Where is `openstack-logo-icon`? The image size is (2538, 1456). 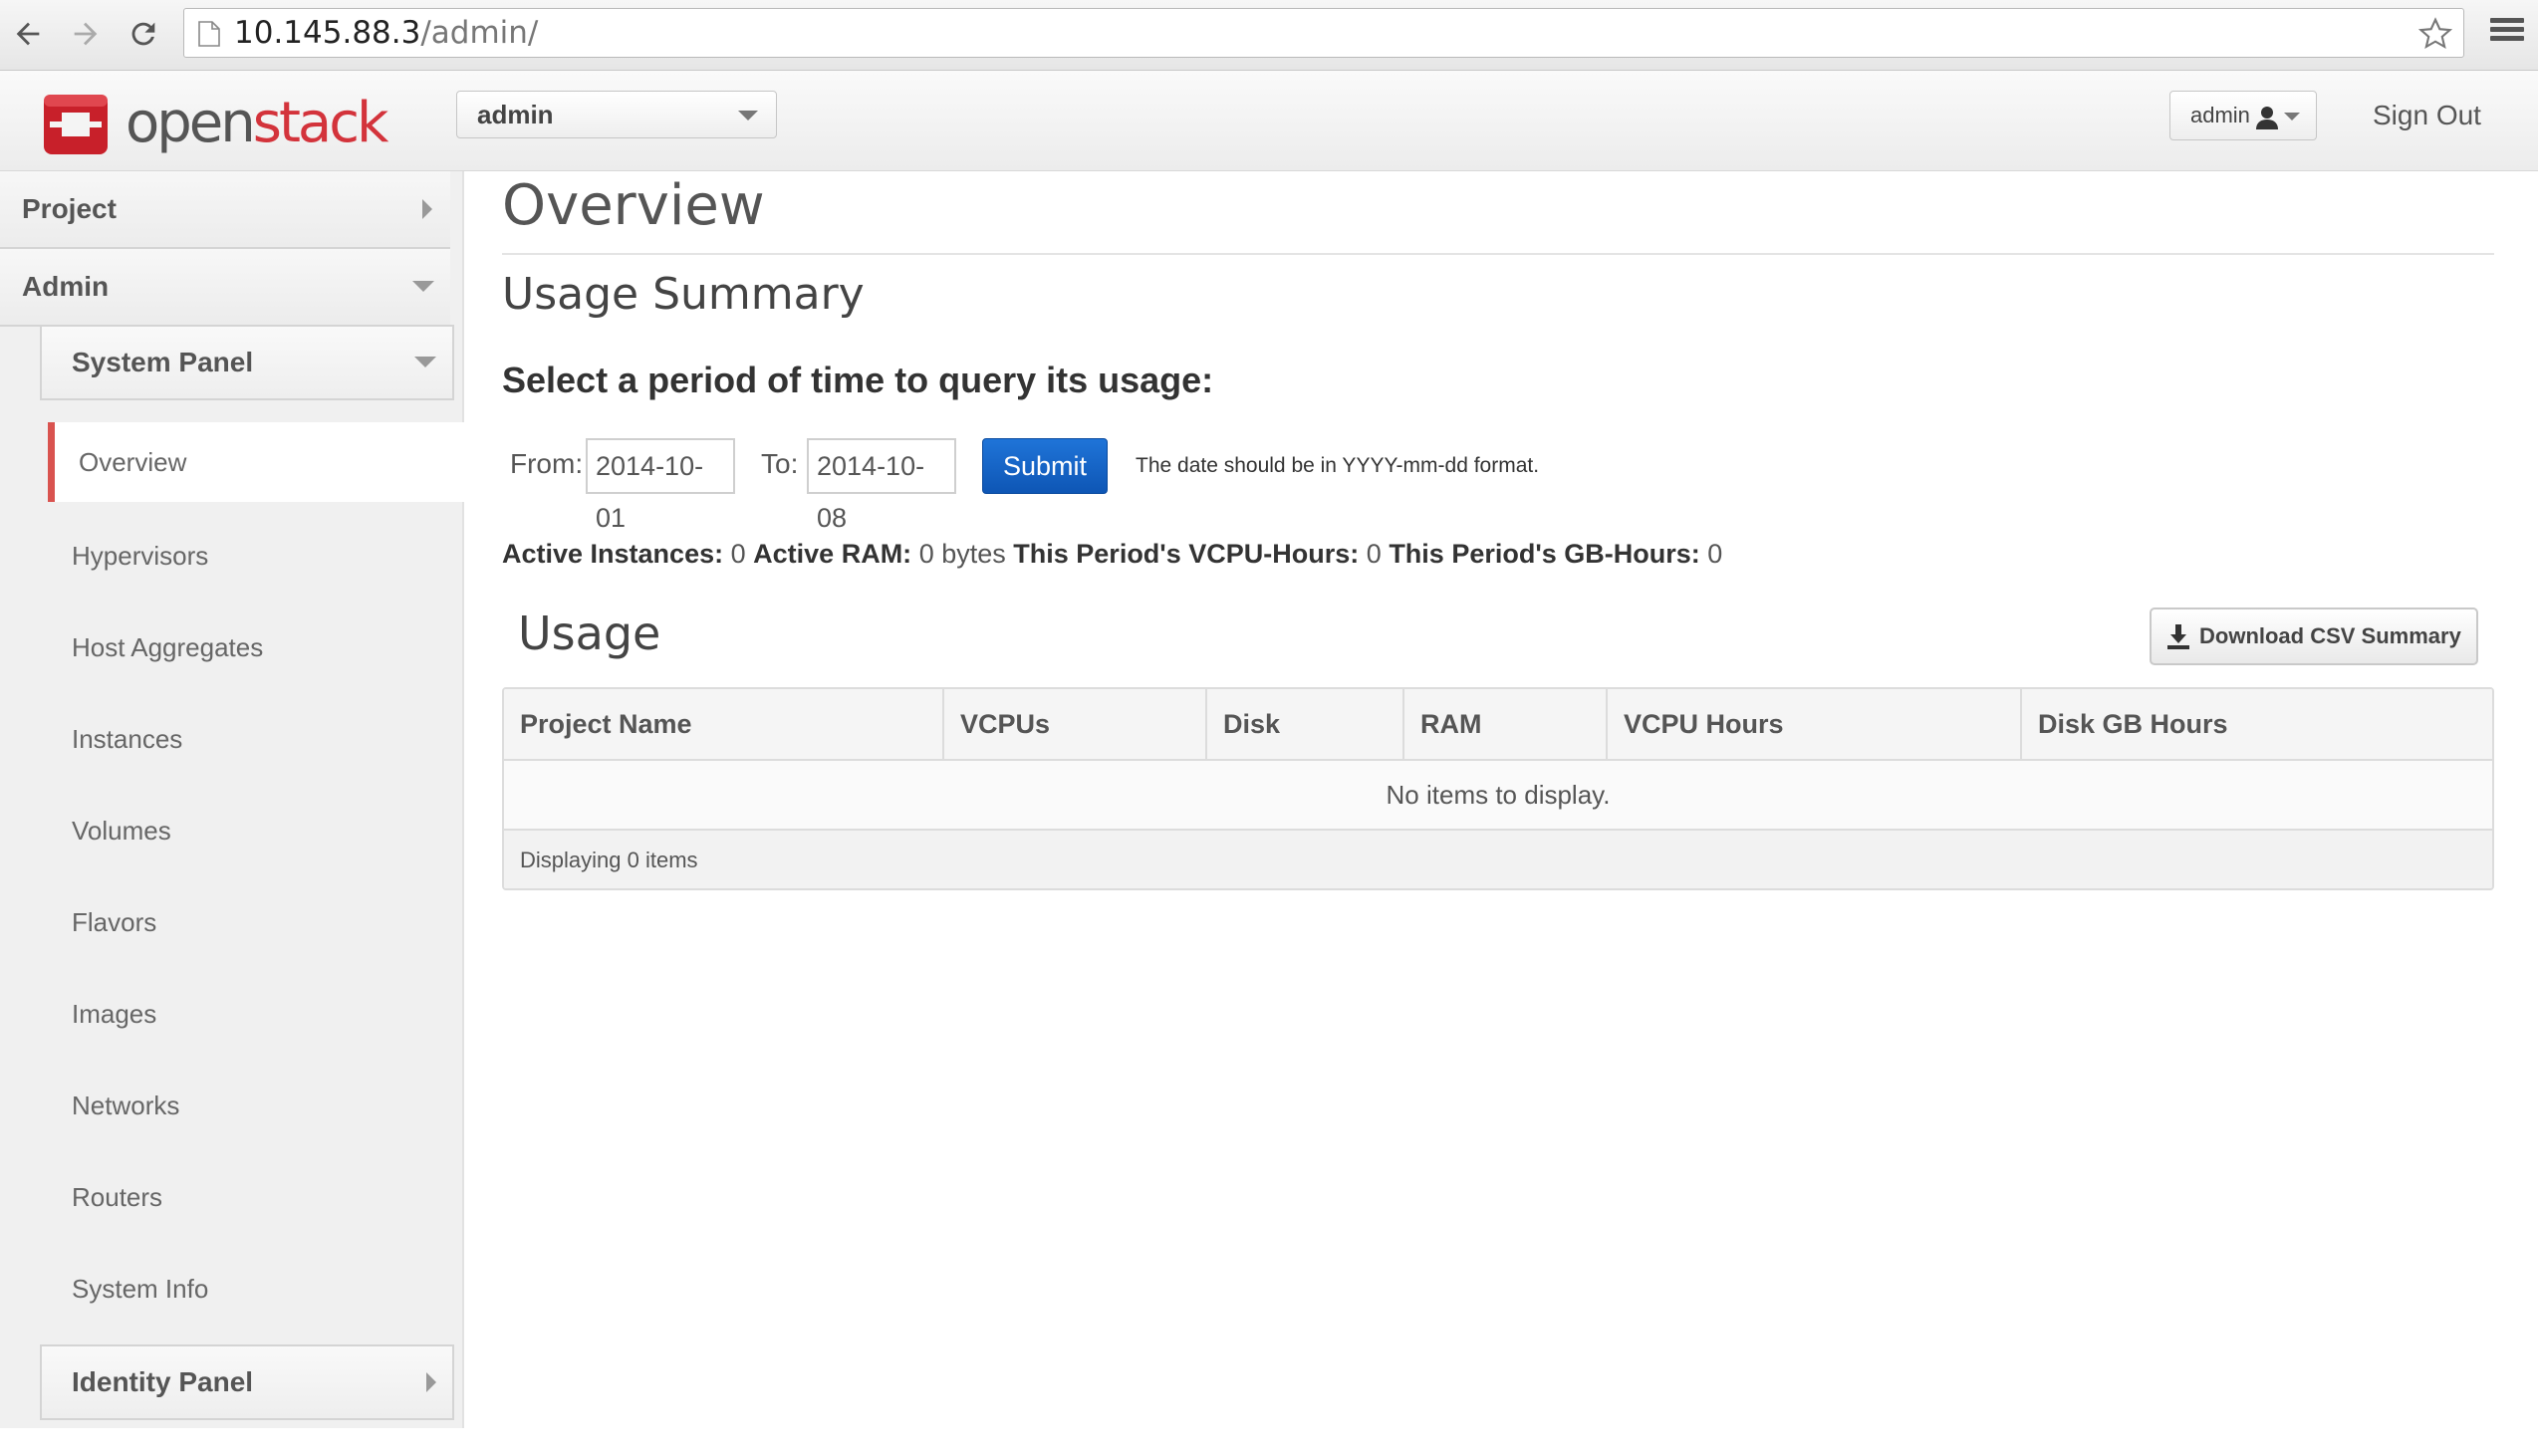
openstack-logo-icon is located at coordinates (76, 124).